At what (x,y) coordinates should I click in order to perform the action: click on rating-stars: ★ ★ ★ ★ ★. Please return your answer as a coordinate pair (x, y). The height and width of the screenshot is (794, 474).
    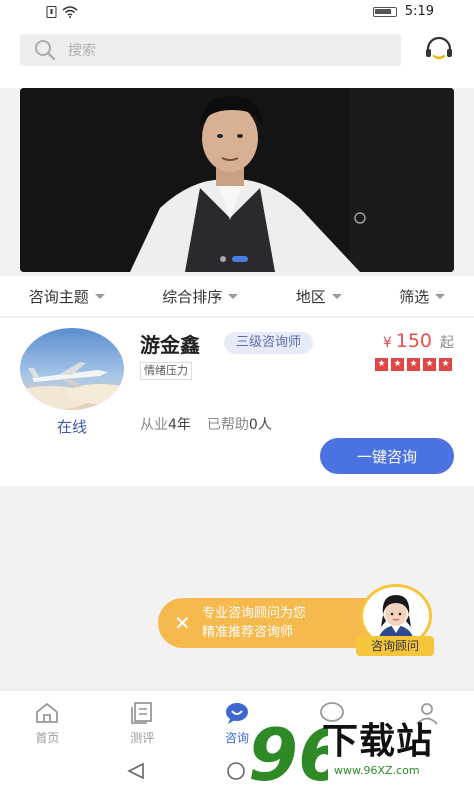
    Looking at the image, I should click on (413, 364).